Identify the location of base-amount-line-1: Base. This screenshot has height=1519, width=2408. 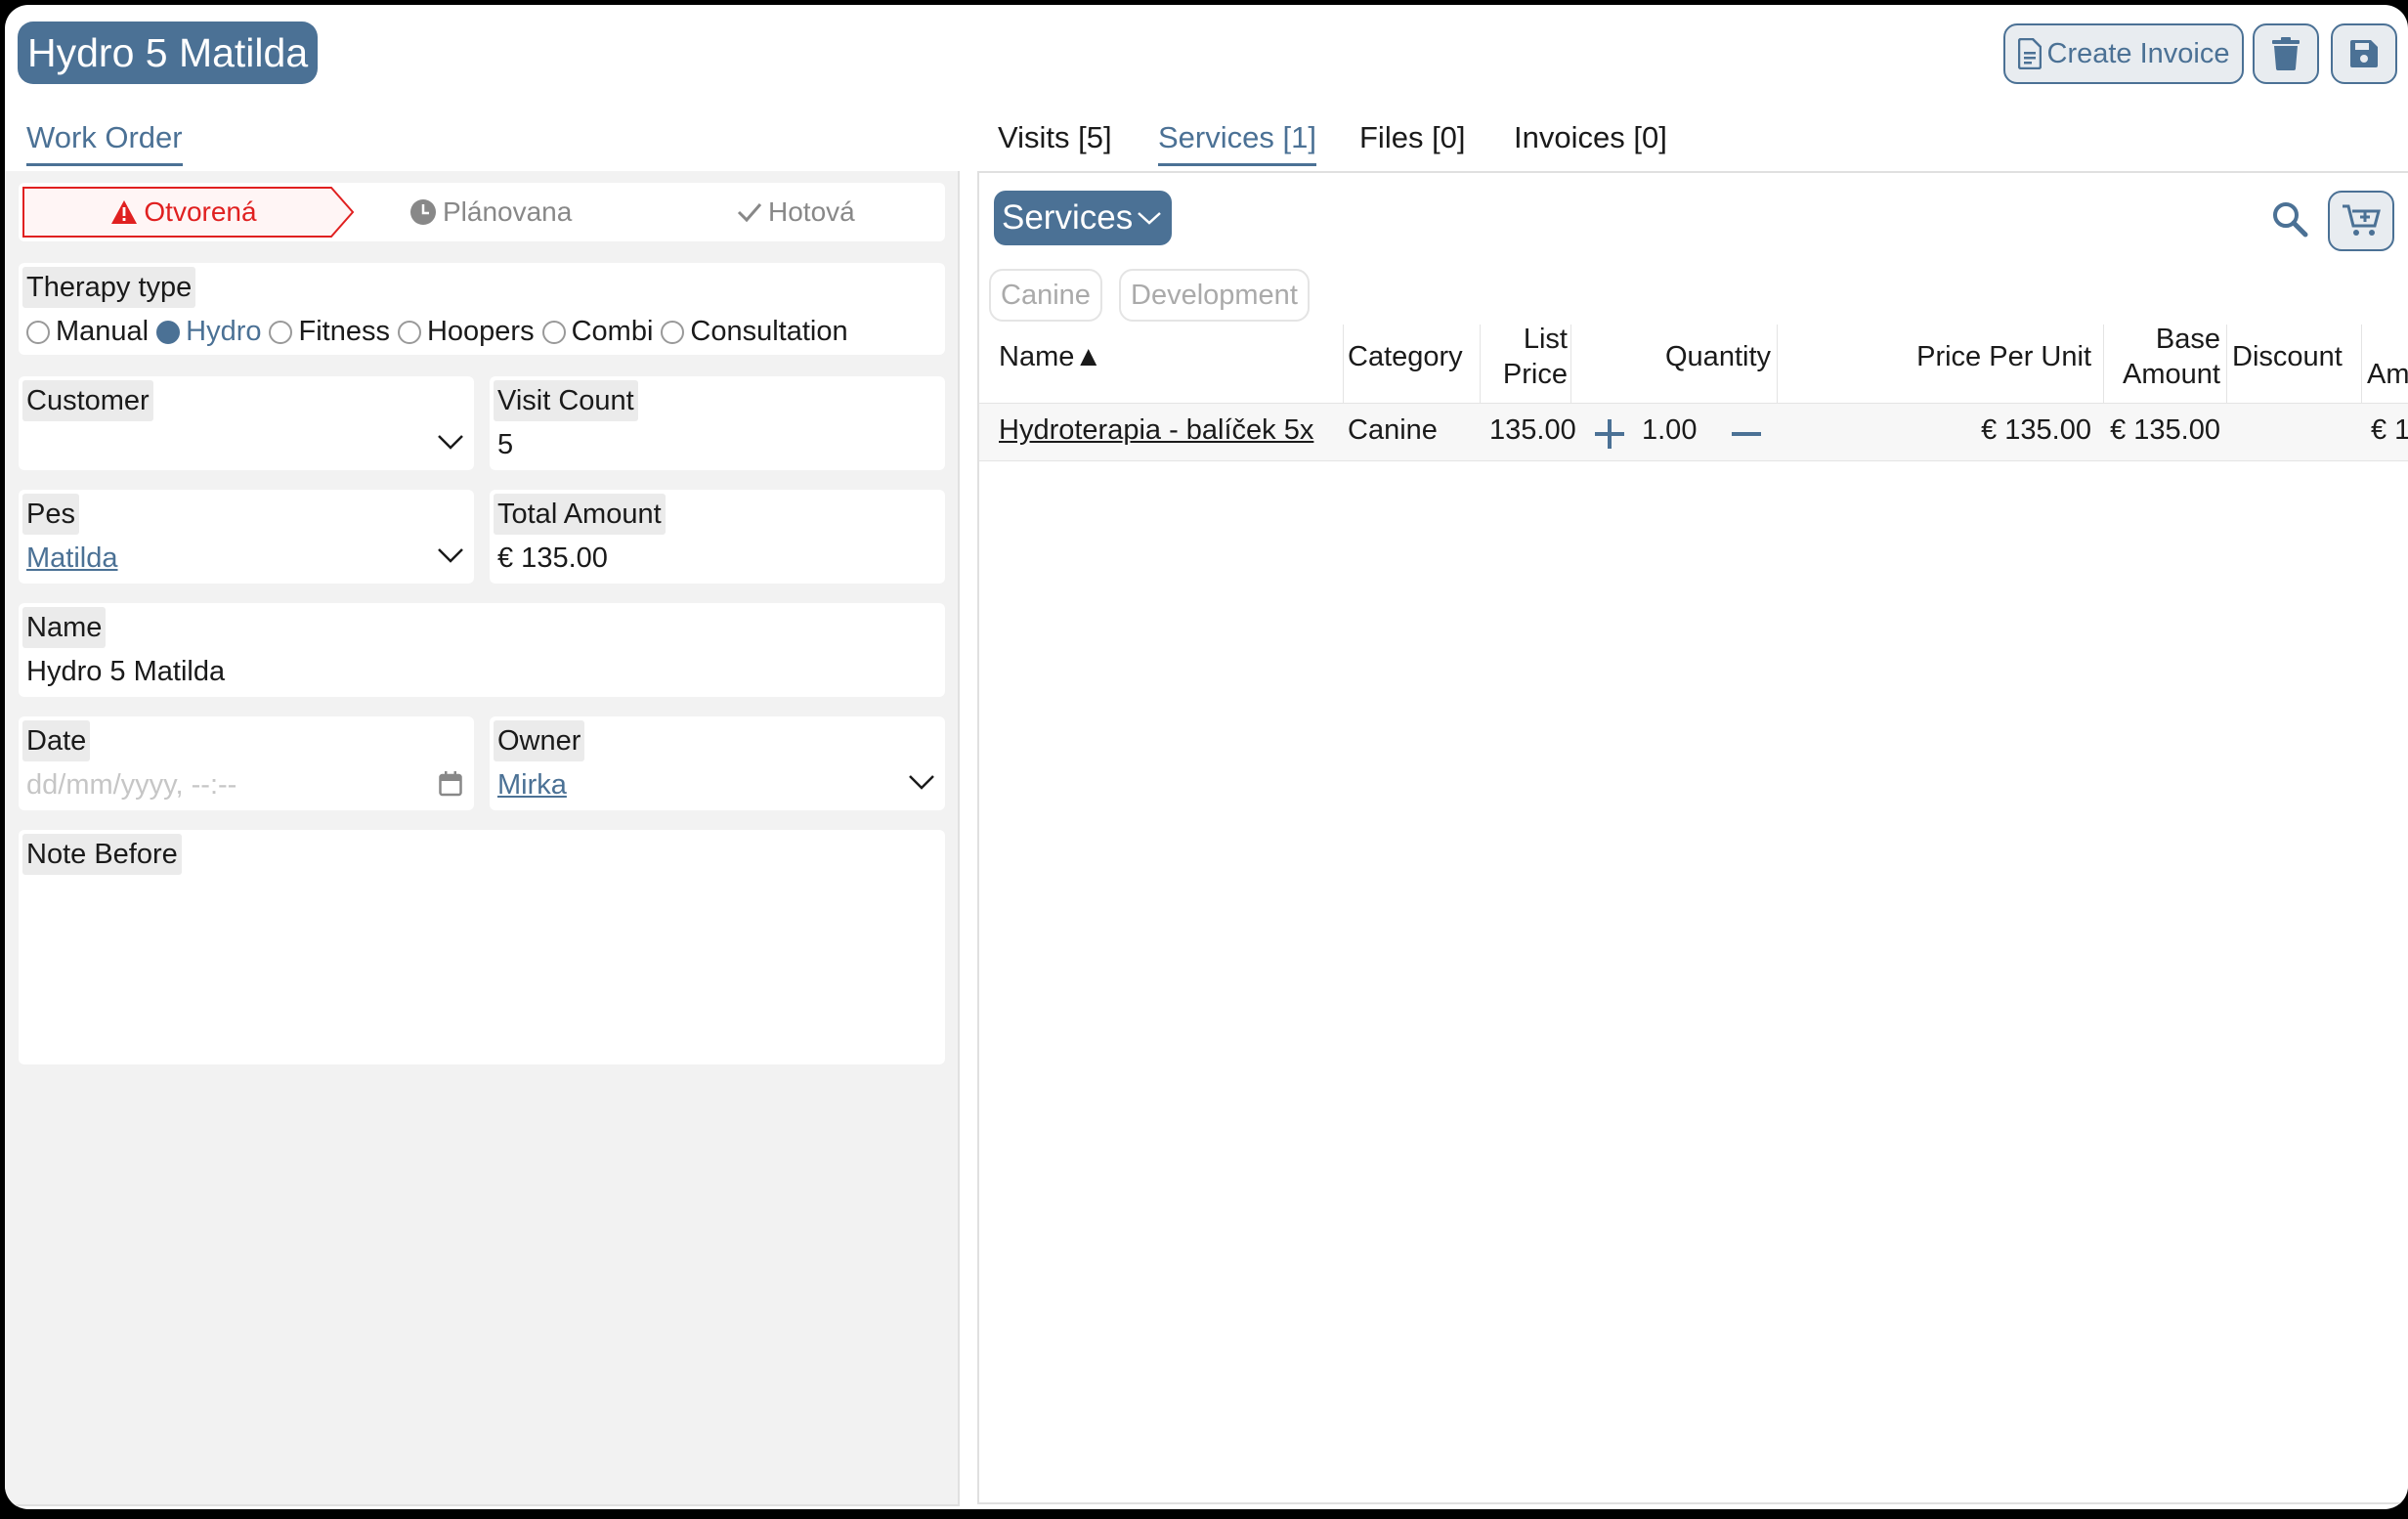
(2187, 339).